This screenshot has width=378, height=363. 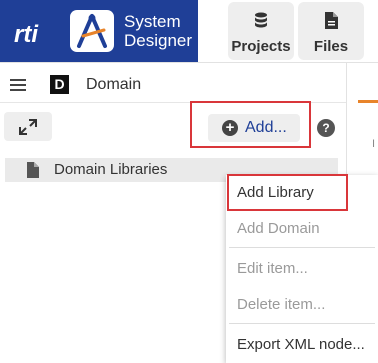 What do you see at coordinates (18, 85) in the screenshot?
I see `menu-icon` at bounding box center [18, 85].